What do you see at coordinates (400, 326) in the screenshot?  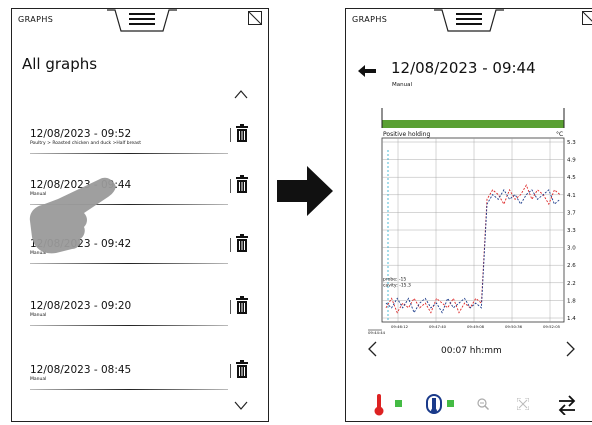 I see `x-tick-label: 09:46:12` at bounding box center [400, 326].